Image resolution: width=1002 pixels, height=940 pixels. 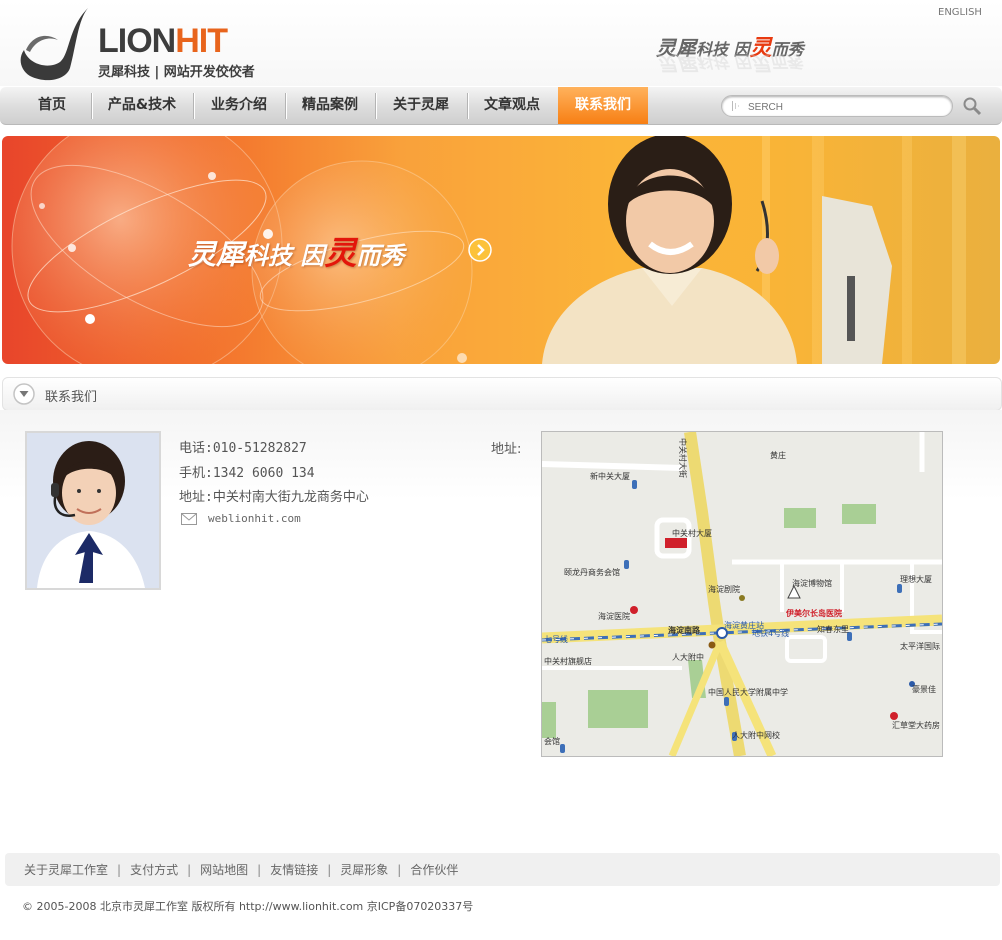 What do you see at coordinates (154, 870) in the screenshot?
I see `footer-link-payment: 支付方式` at bounding box center [154, 870].